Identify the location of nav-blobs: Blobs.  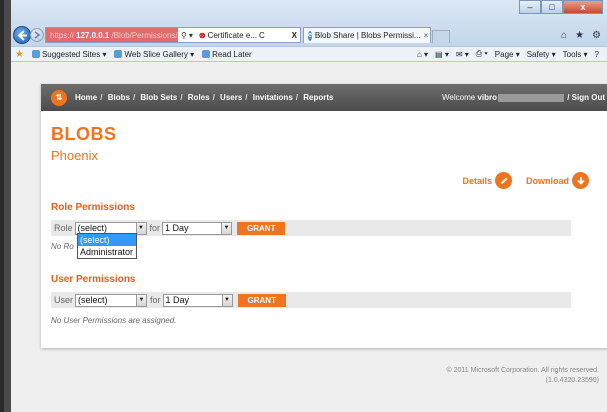
(119, 97).